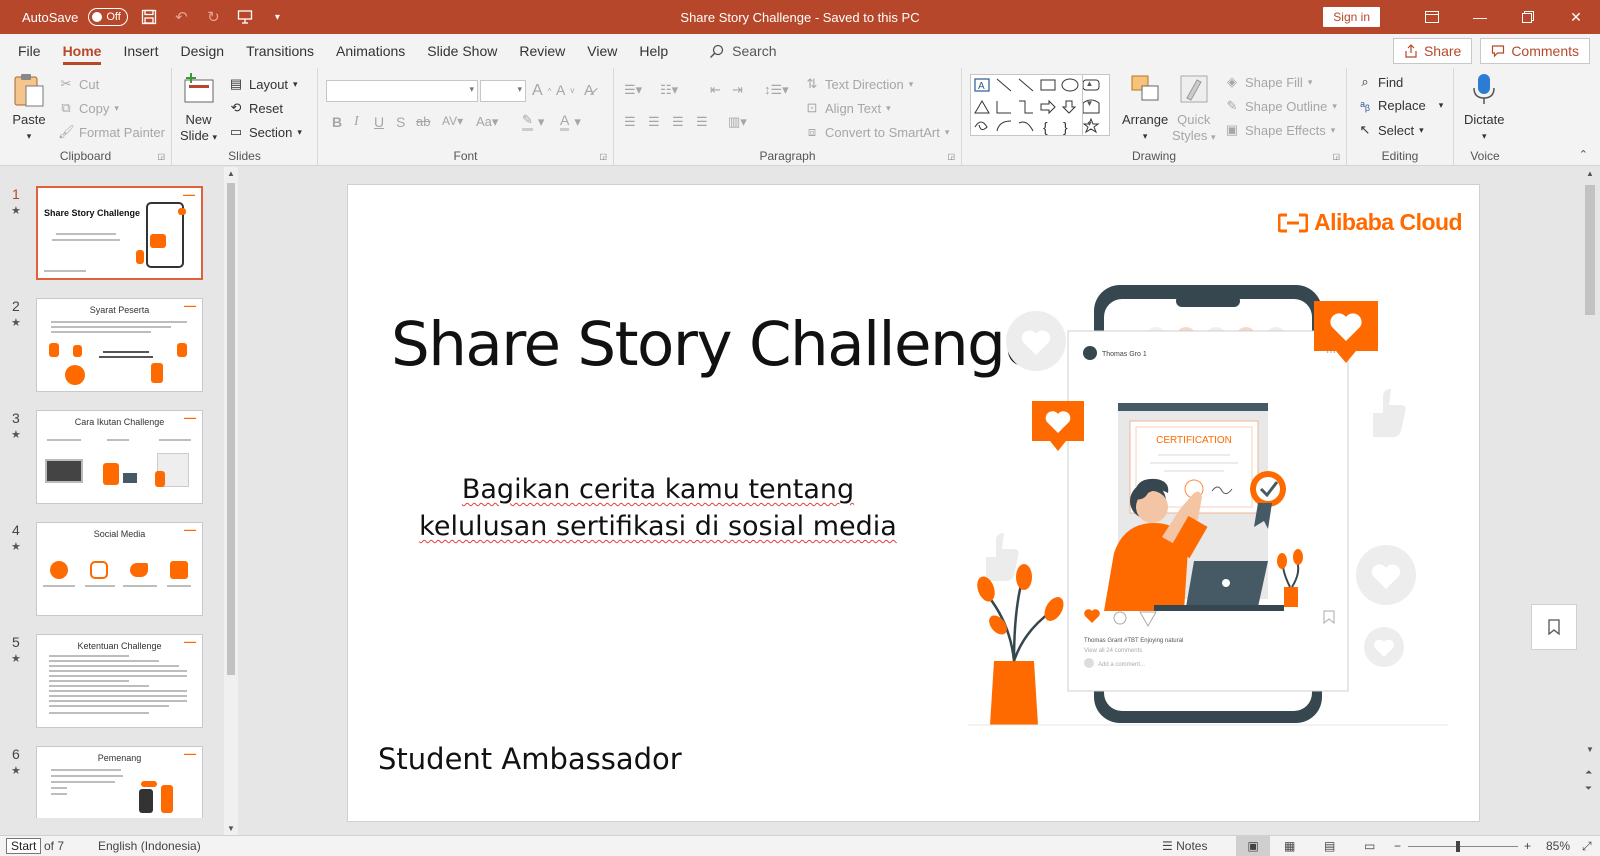  What do you see at coordinates (877, 132) in the screenshot?
I see `convert-smartart-button: ⧈ Convert to SmartArt ▾` at bounding box center [877, 132].